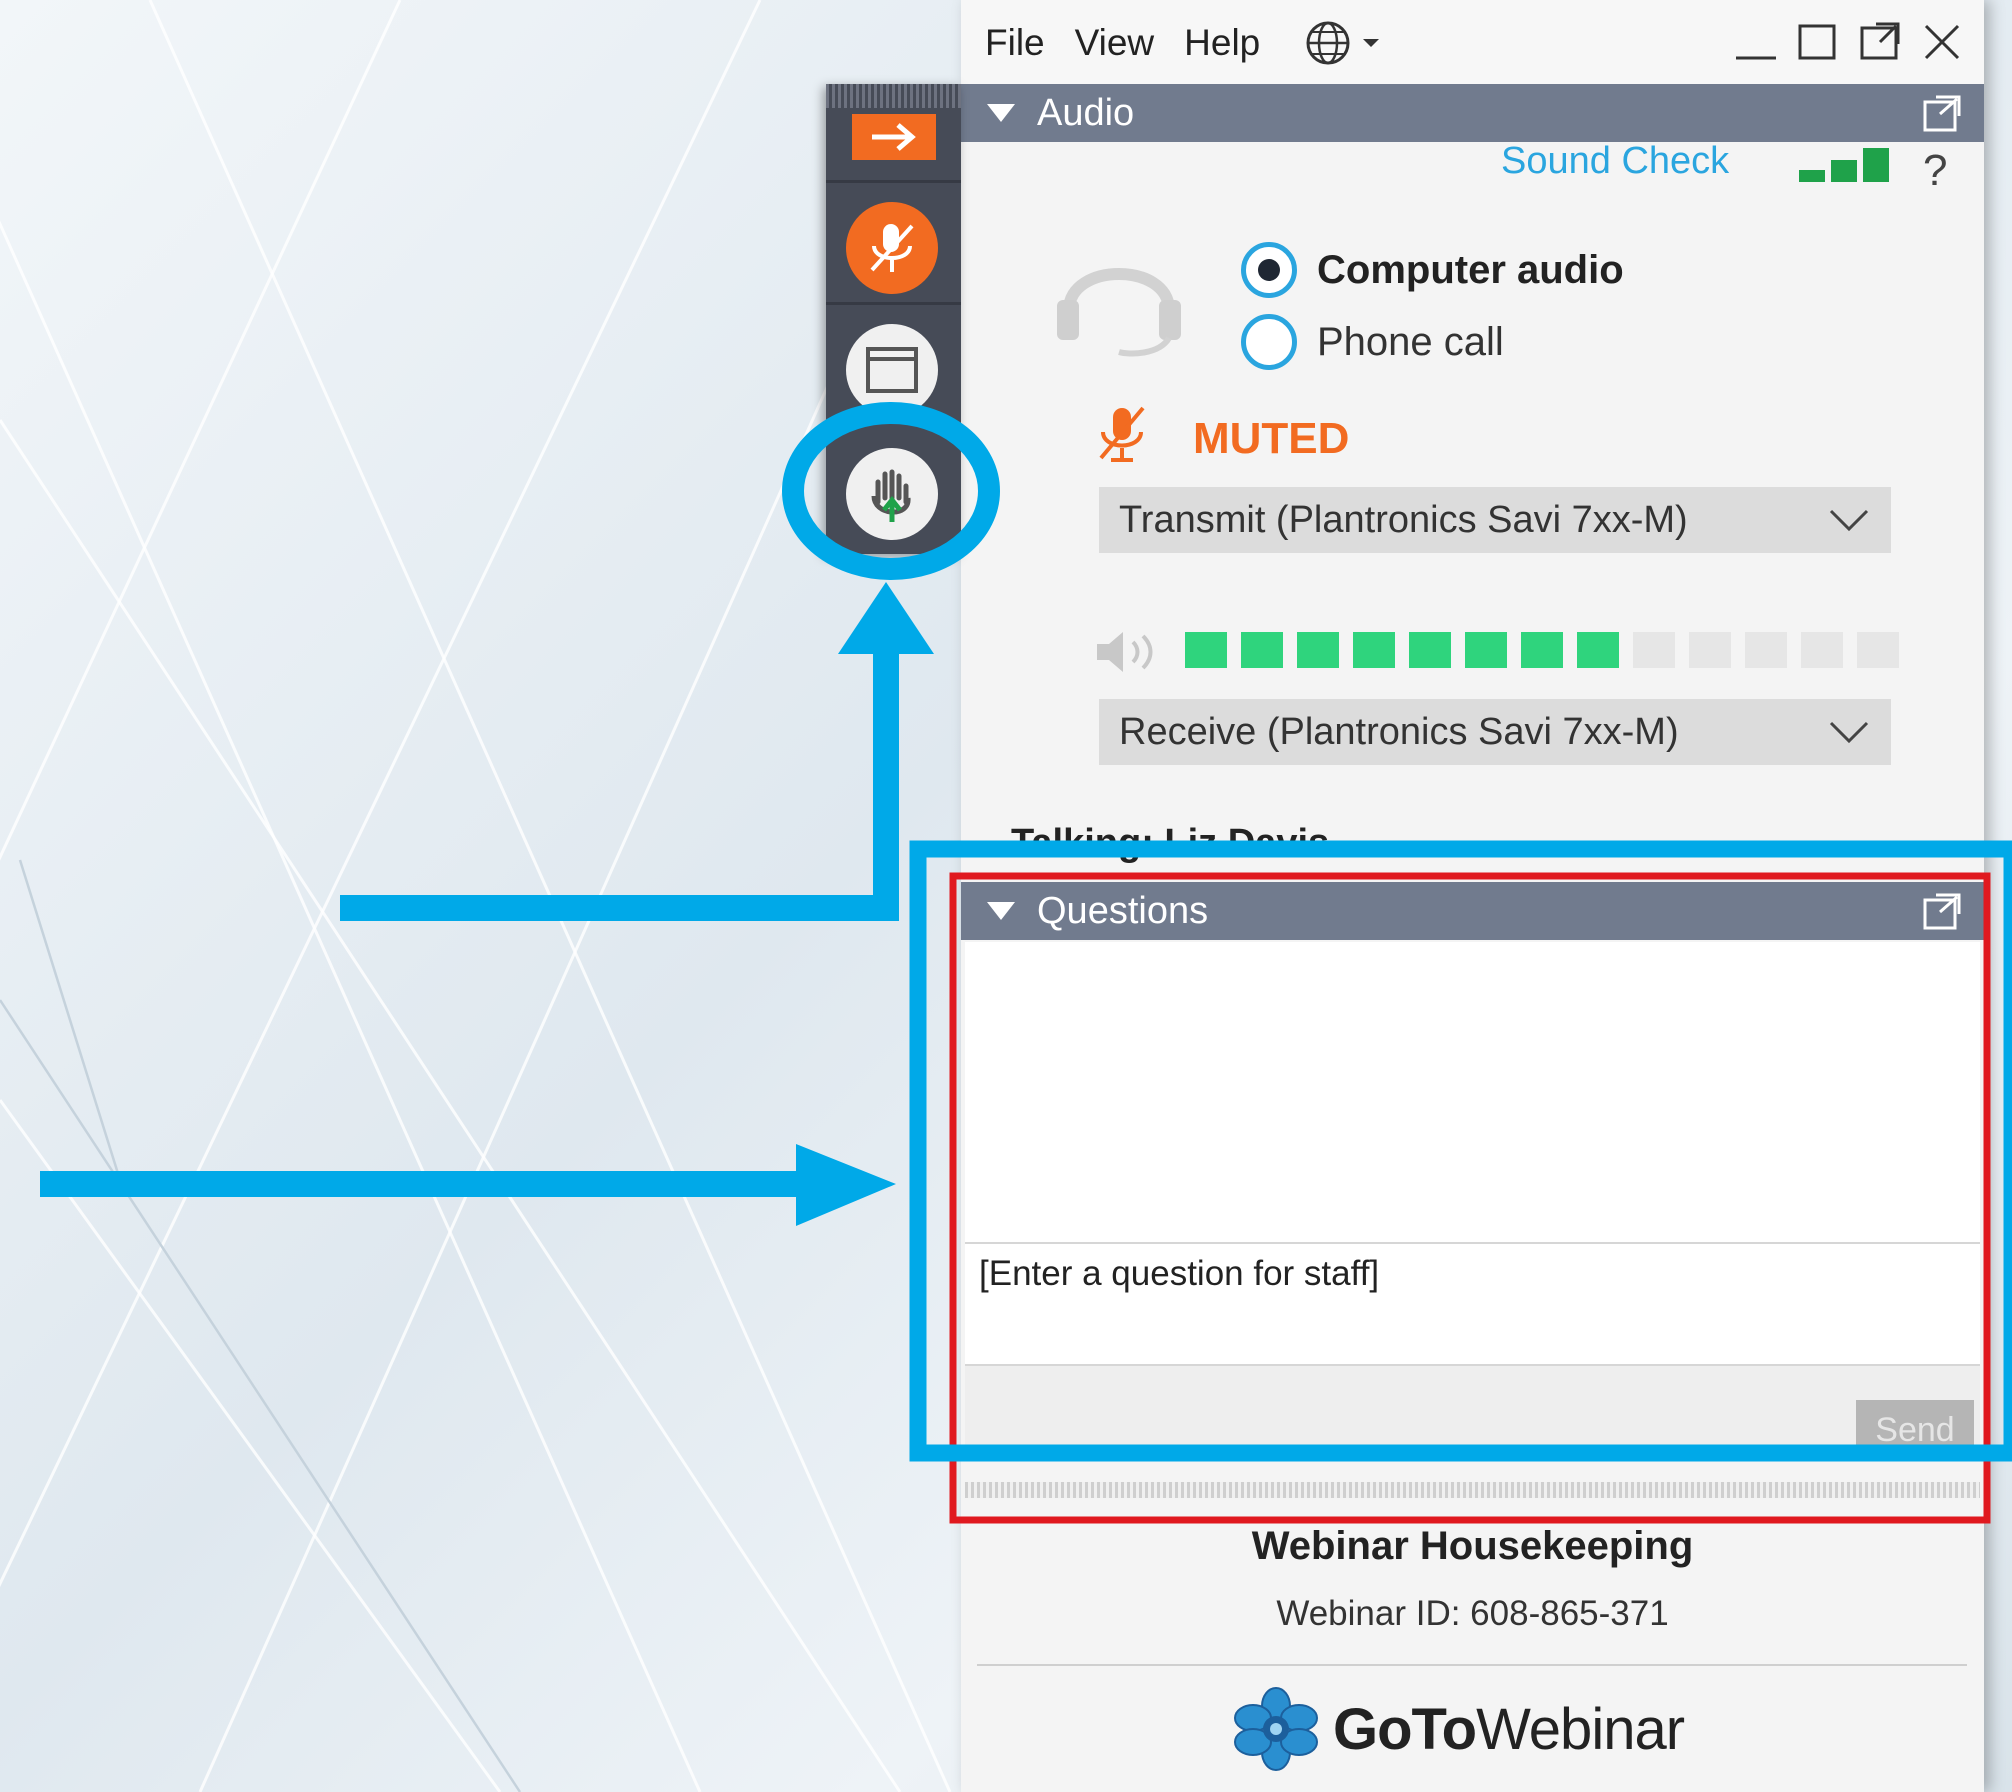 The width and height of the screenshot is (2012, 1792). Describe the element at coordinates (1125, 652) in the screenshot. I see `speaker-icon` at that location.